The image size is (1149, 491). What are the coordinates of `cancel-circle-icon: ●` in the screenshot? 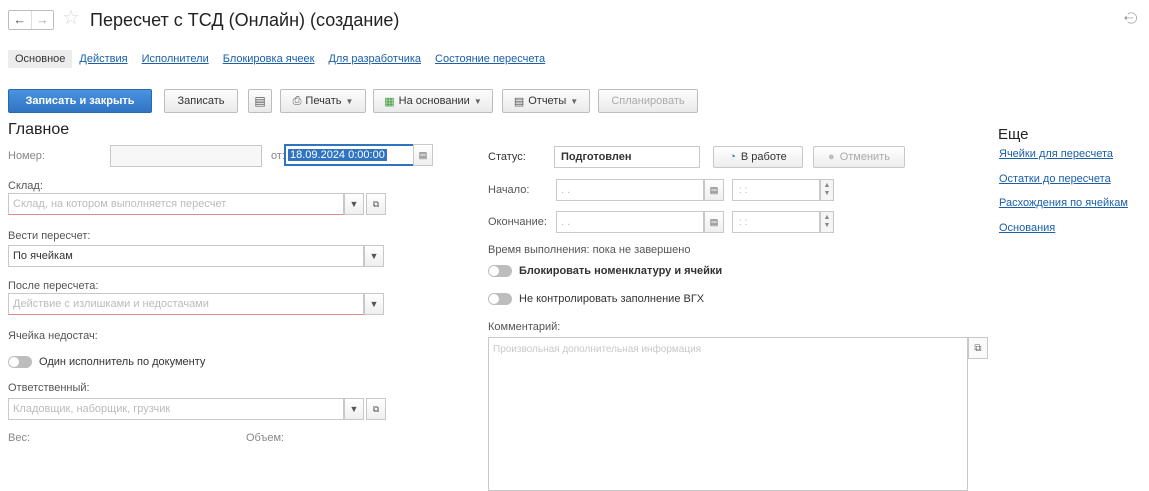 It's located at (831, 157).